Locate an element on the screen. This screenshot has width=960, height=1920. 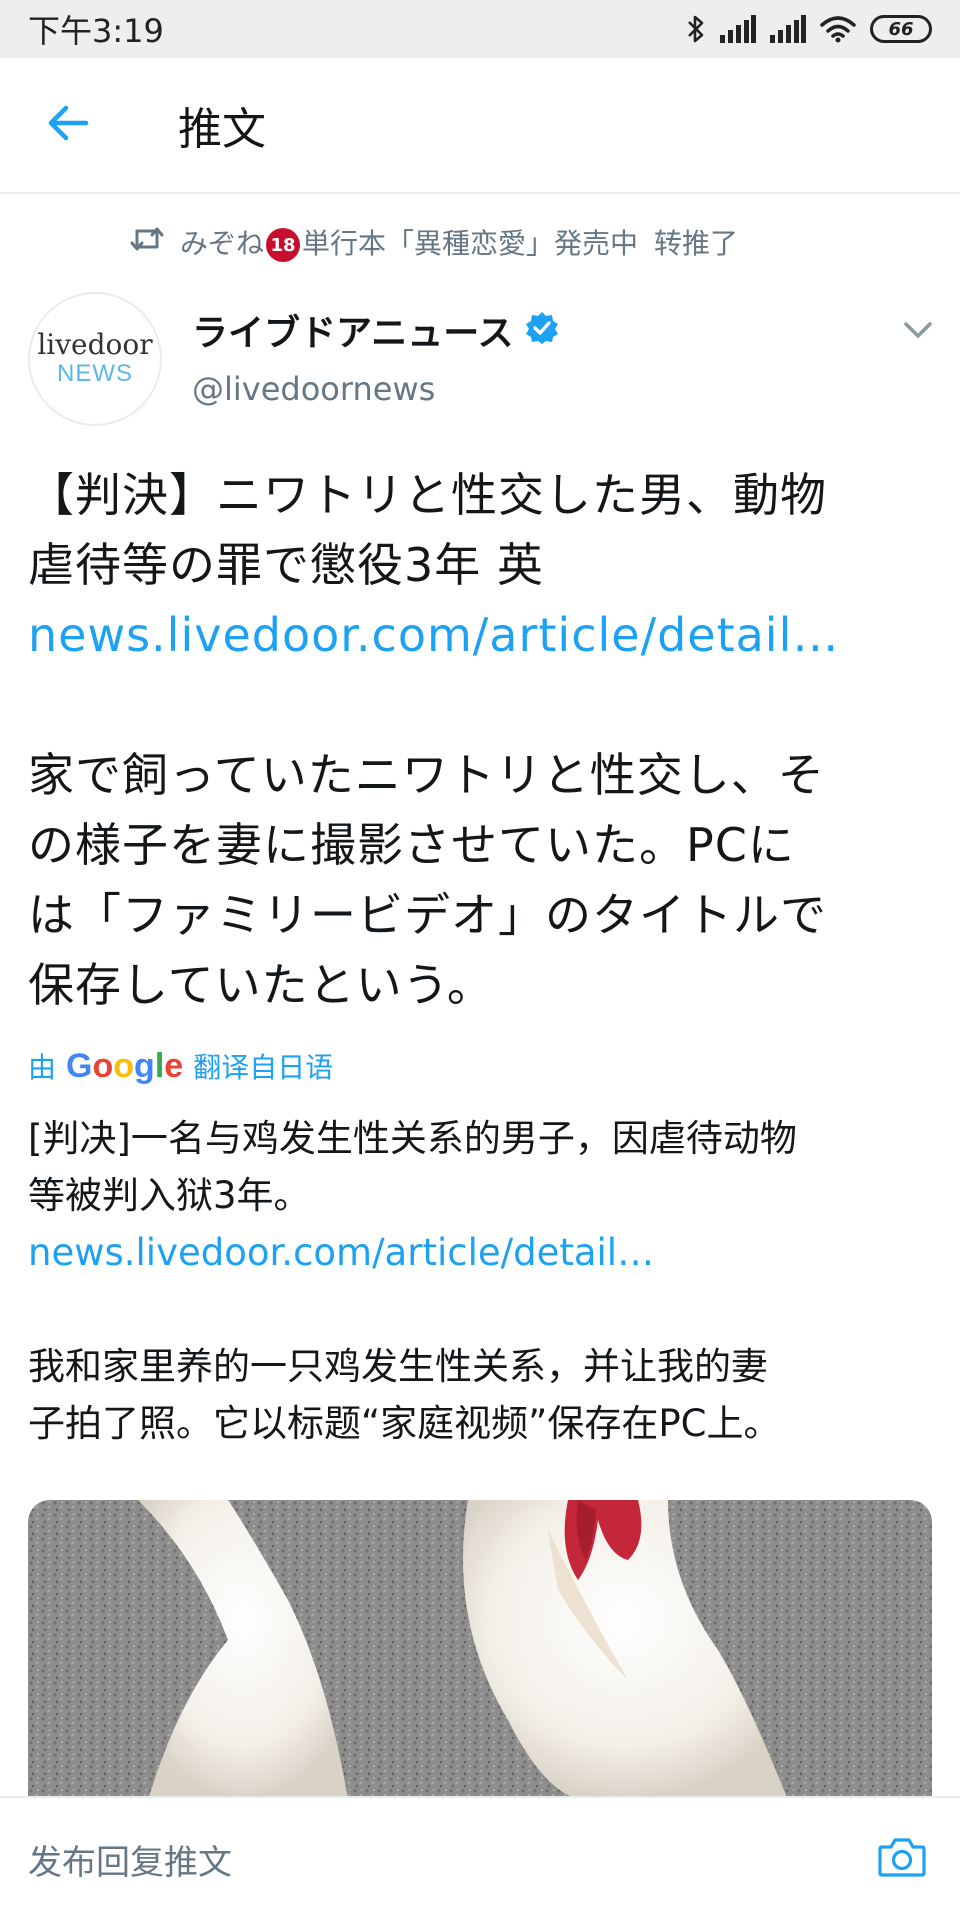
tweet-line: 【判決】ニワトリと性交した男、動物 is located at coordinates (427, 495).